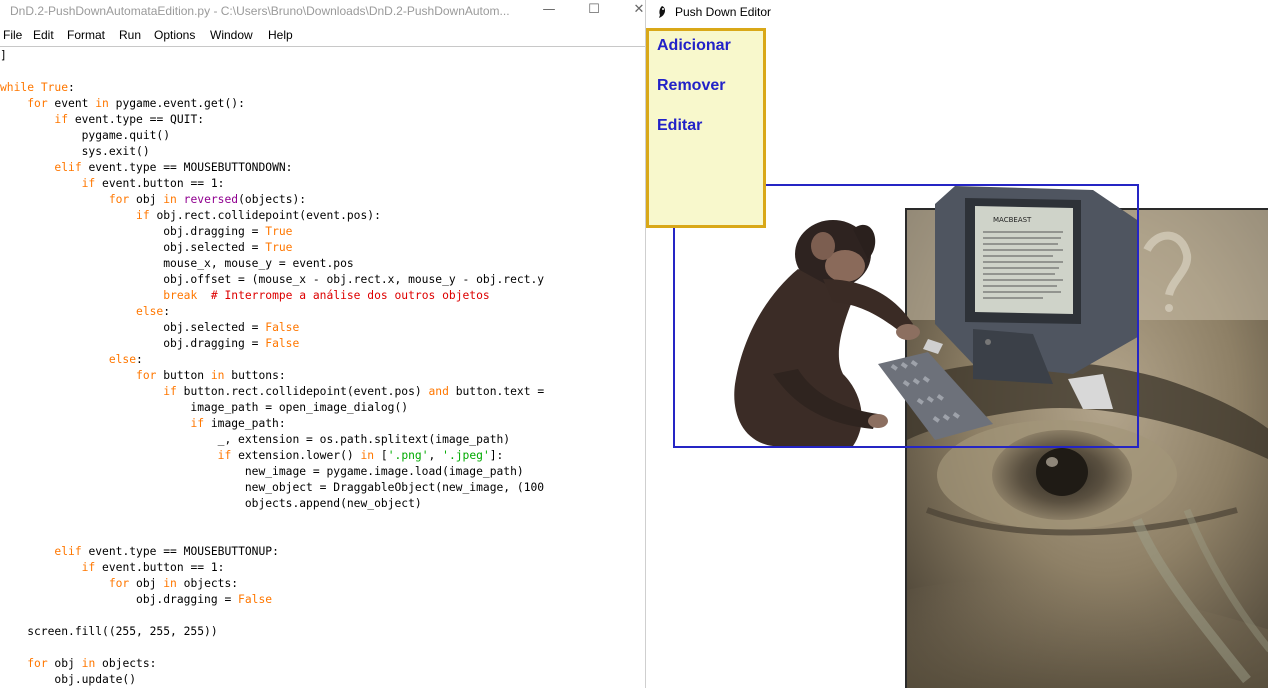  Describe the element at coordinates (75, 152) in the screenshot. I see `code-line: sys.exit()` at that location.